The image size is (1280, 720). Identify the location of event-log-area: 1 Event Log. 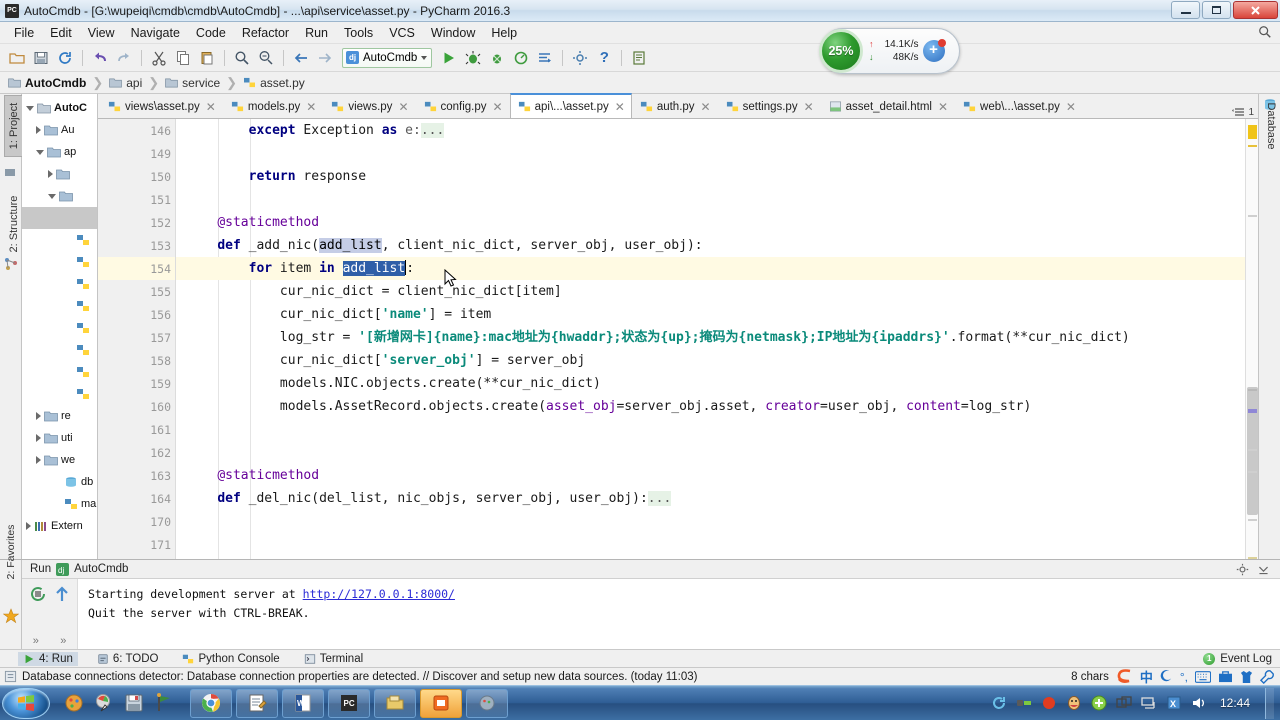
(1241, 658).